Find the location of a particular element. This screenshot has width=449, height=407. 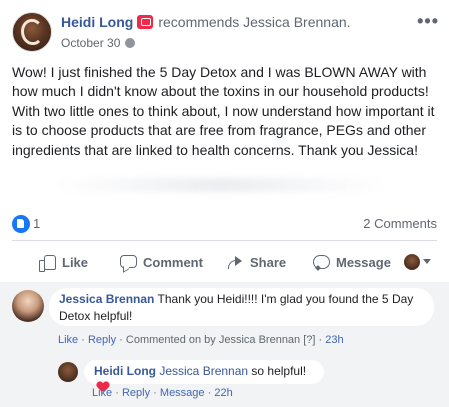

help-marker: [?] is located at coordinates (309, 340).